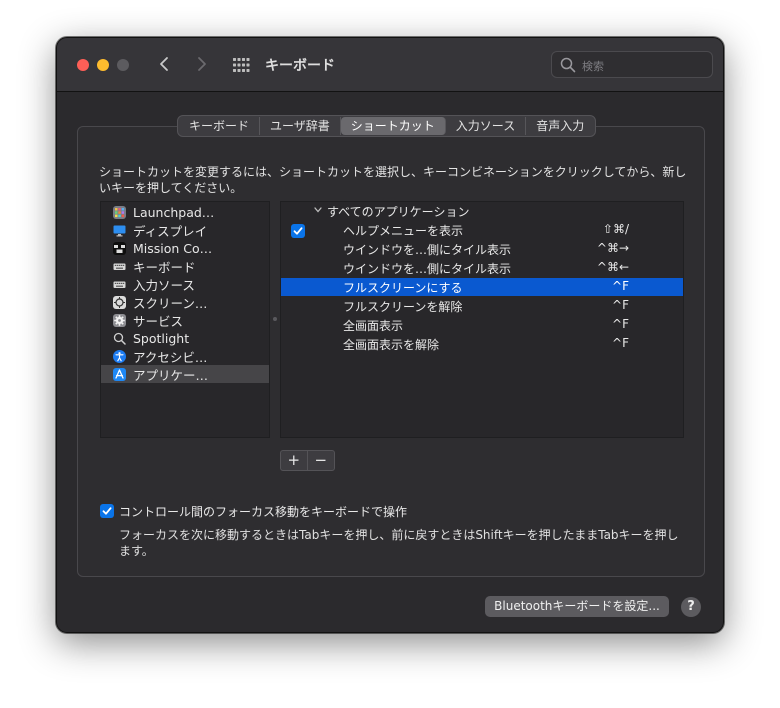 The height and width of the screenshot is (708, 780). What do you see at coordinates (398, 212) in the screenshot?
I see `shortcut-group-label: すべてのアプリケーション` at bounding box center [398, 212].